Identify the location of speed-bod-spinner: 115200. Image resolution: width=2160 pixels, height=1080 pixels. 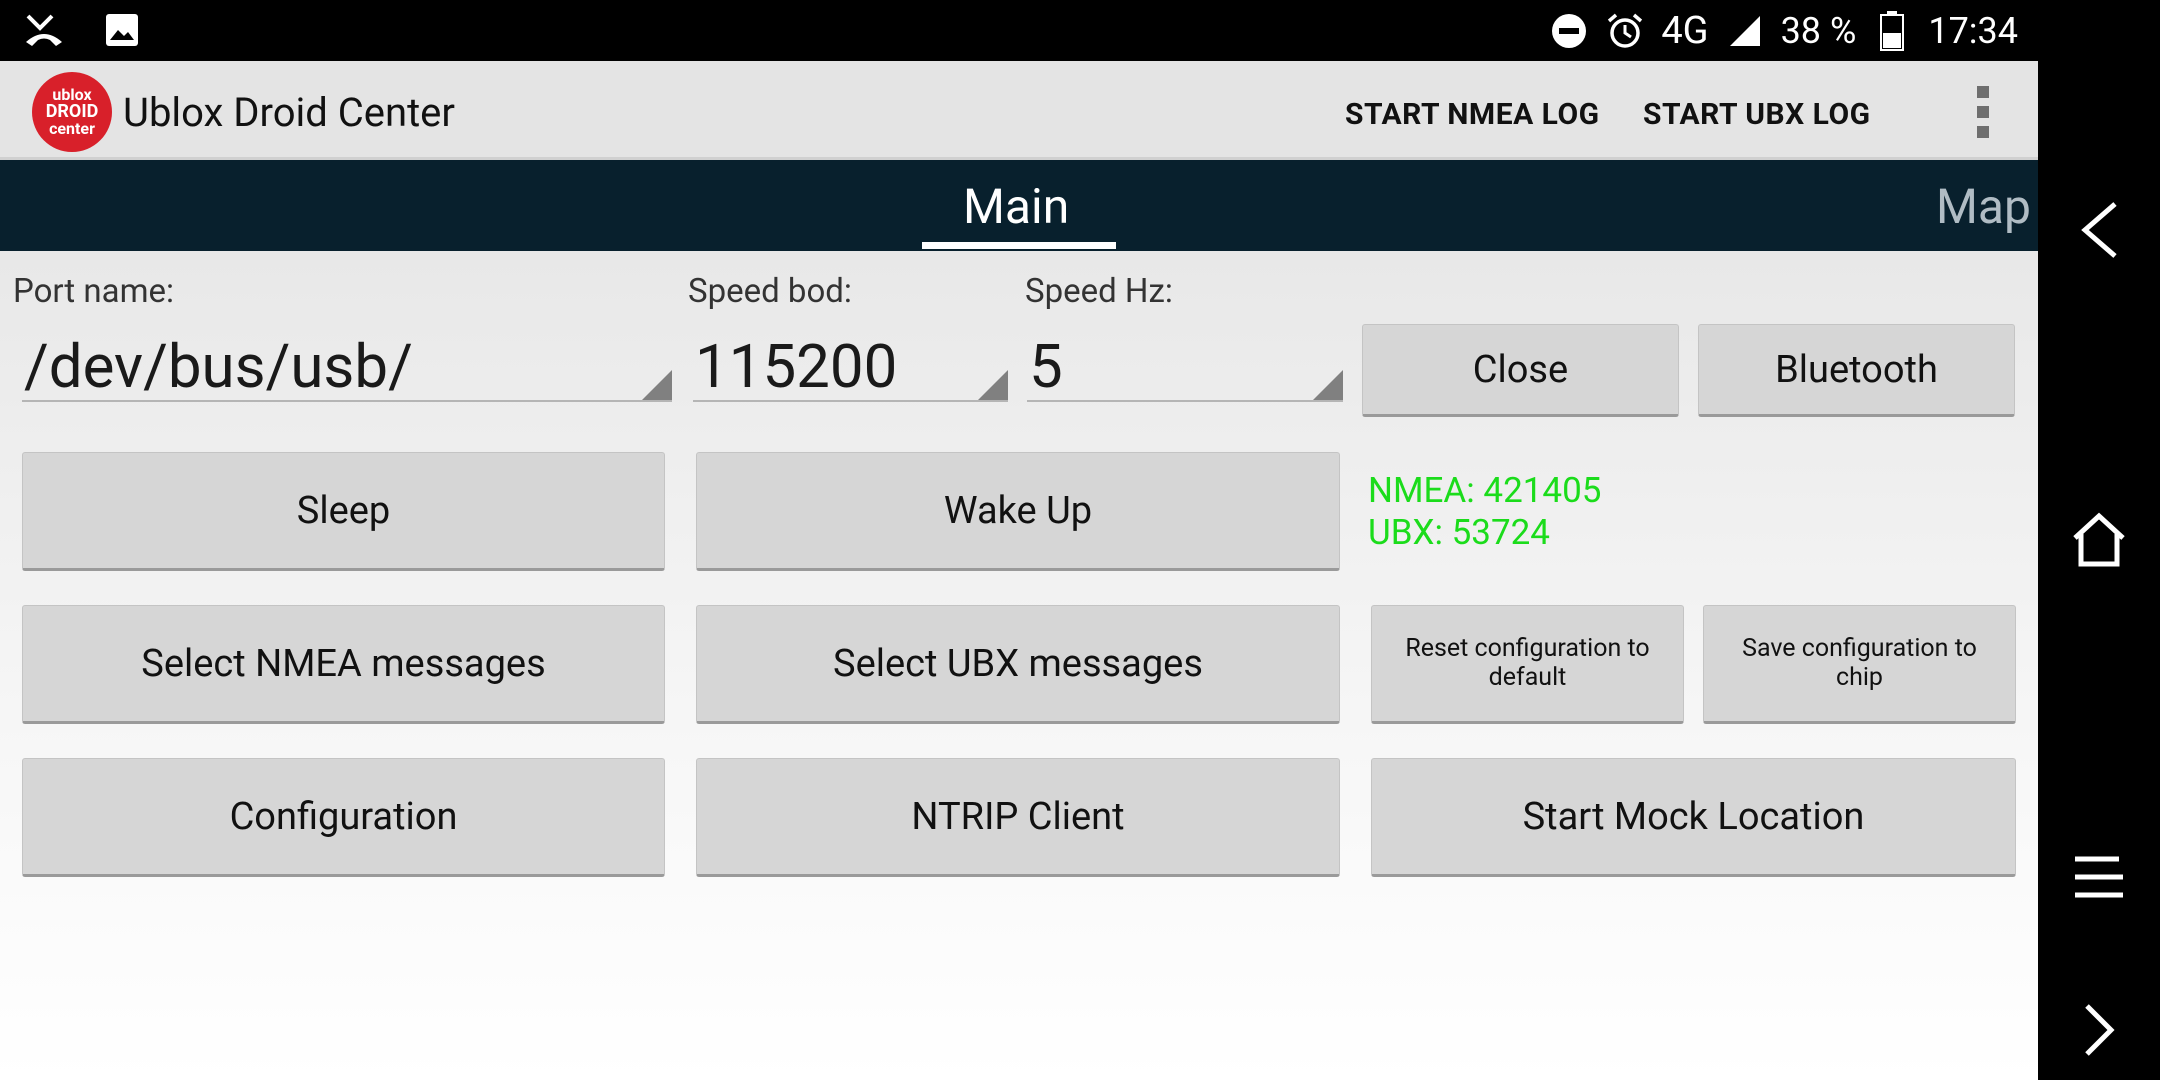
(850, 359).